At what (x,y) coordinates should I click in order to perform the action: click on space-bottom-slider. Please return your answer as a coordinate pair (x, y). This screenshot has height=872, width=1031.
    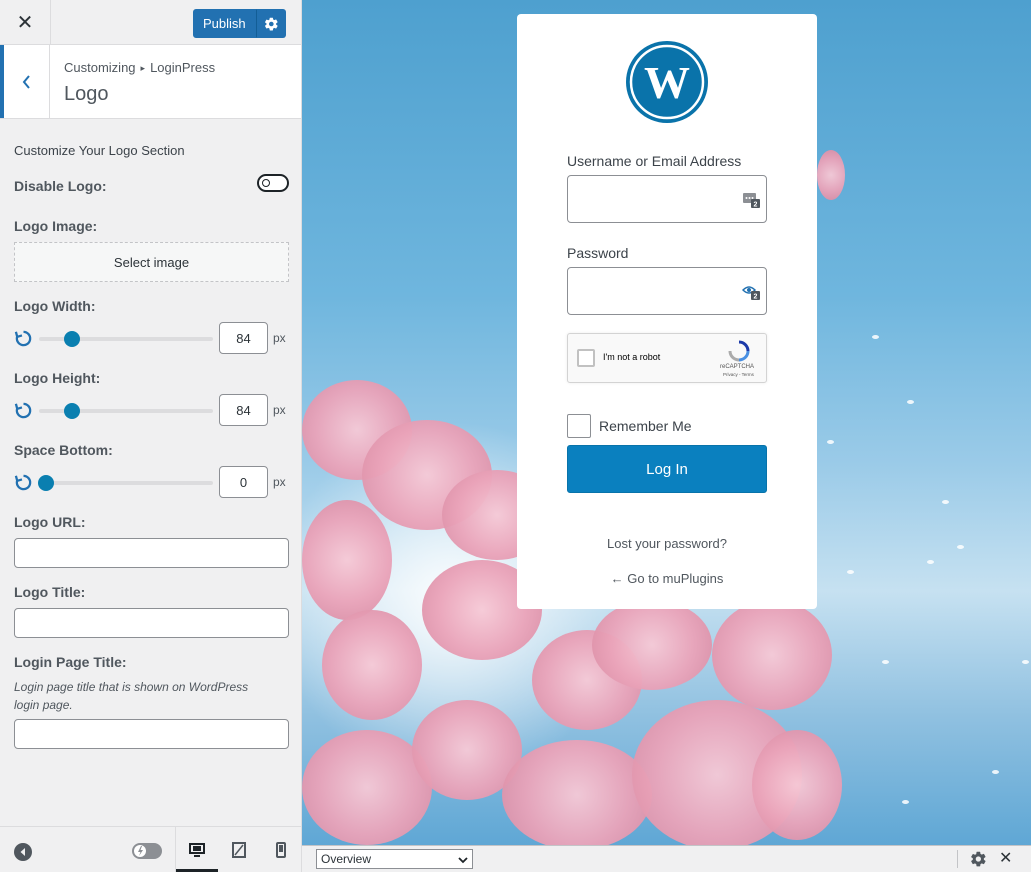
    Looking at the image, I should click on (125, 483).